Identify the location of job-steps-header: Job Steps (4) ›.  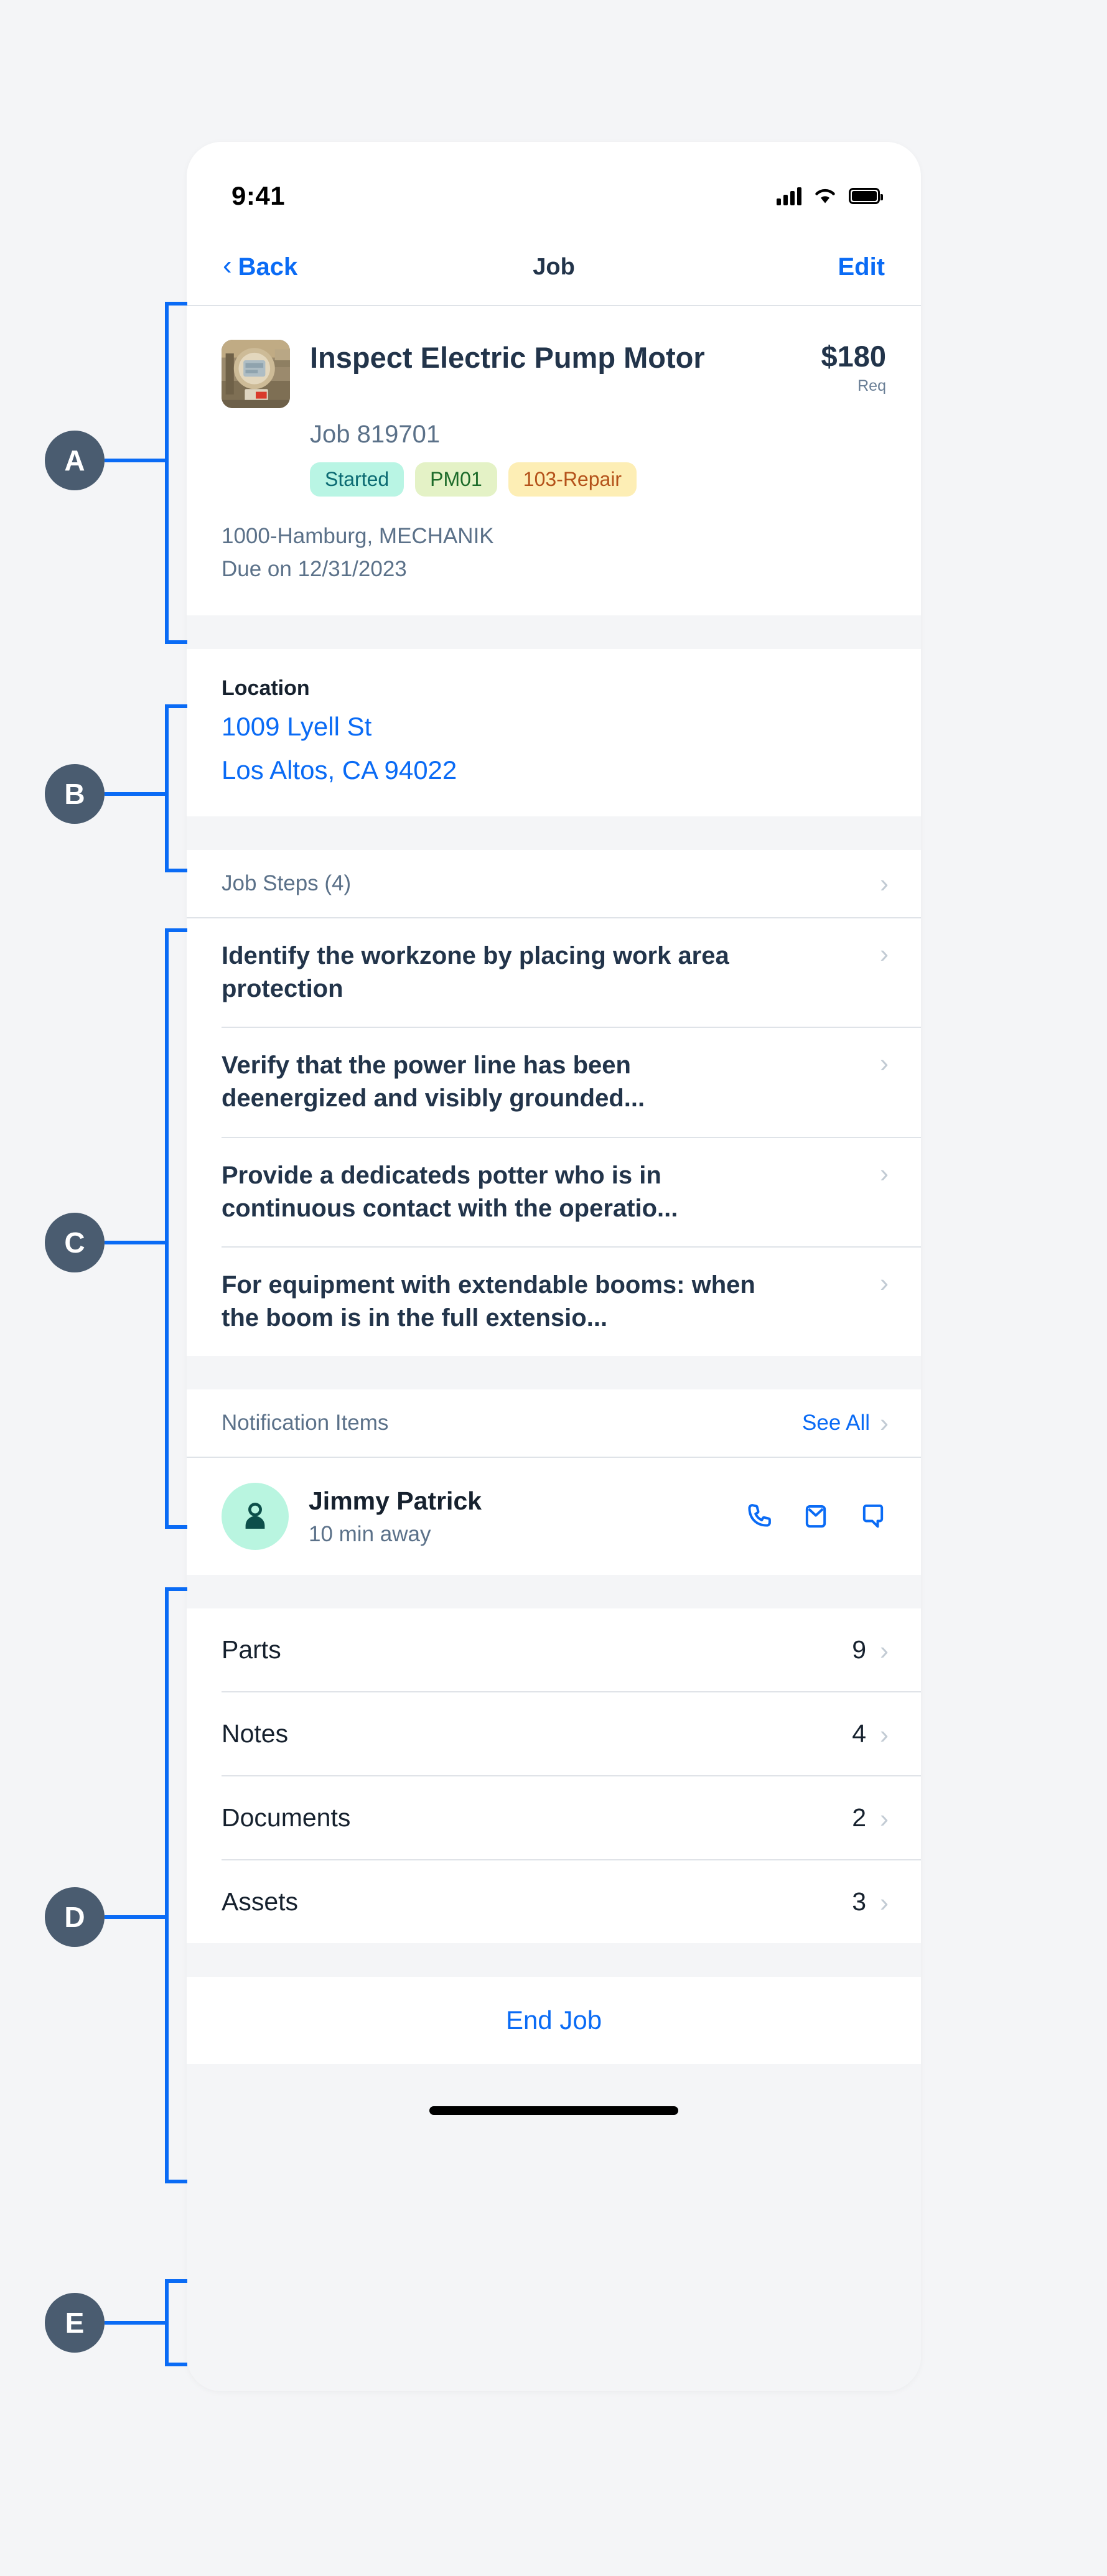
(554, 884).